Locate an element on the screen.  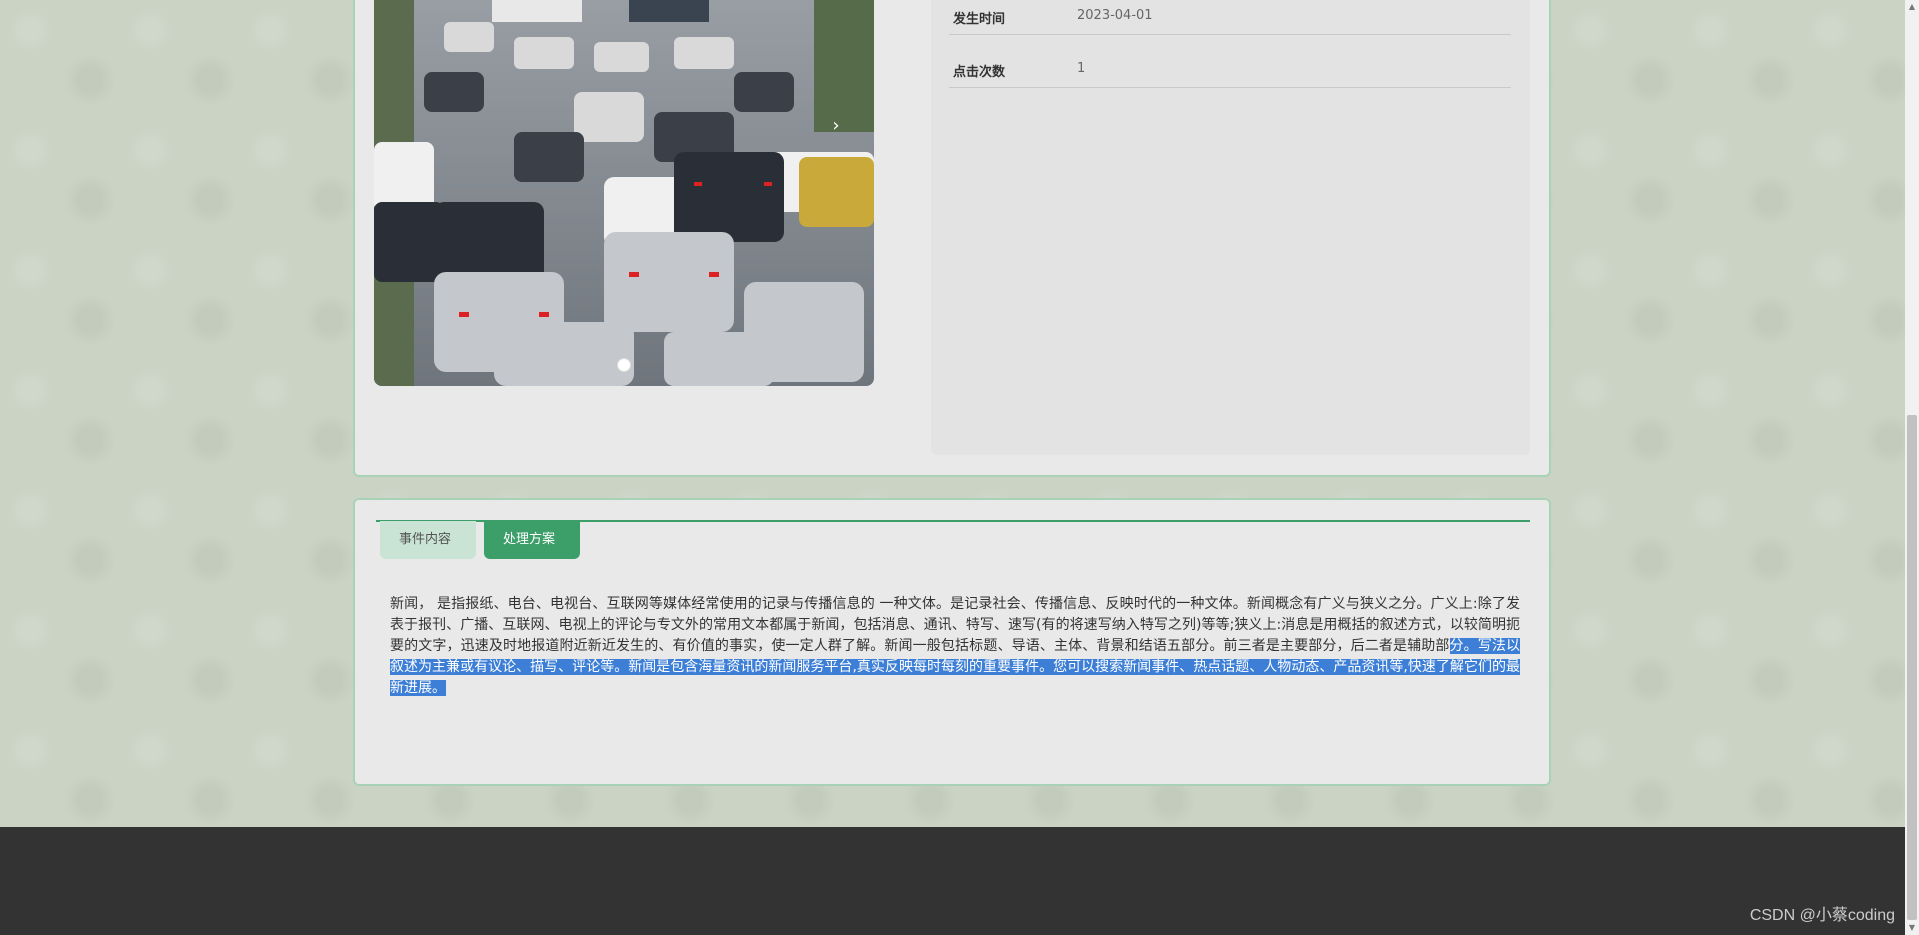
field-label: 点击次数 is located at coordinates (979, 72).